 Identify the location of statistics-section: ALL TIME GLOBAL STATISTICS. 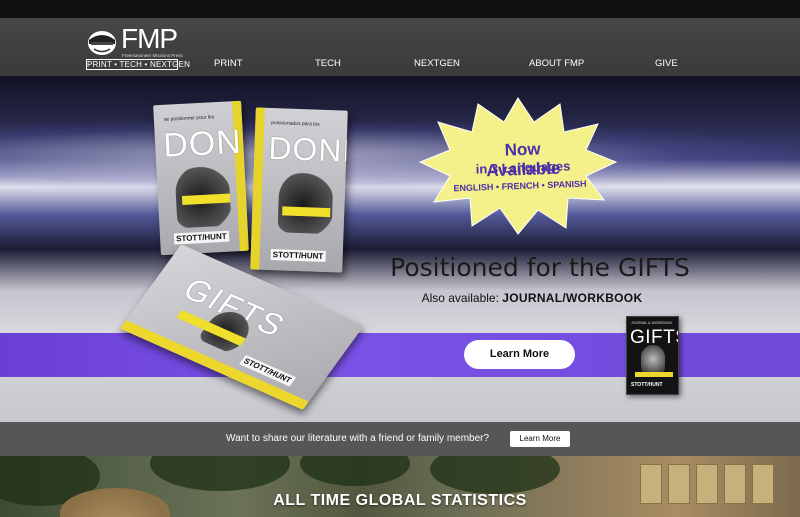
(400, 486).